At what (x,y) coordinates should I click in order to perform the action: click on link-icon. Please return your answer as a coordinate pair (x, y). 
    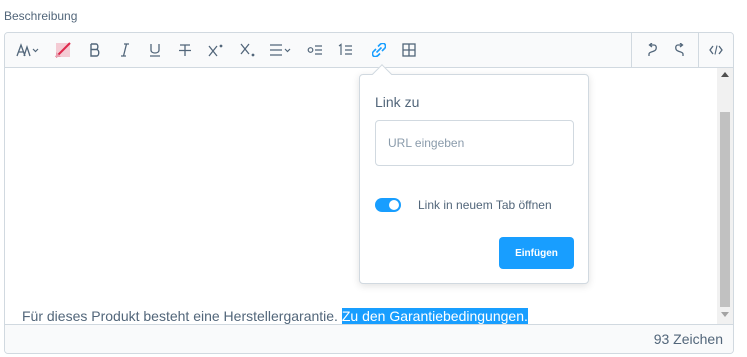
    Looking at the image, I should click on (379, 50).